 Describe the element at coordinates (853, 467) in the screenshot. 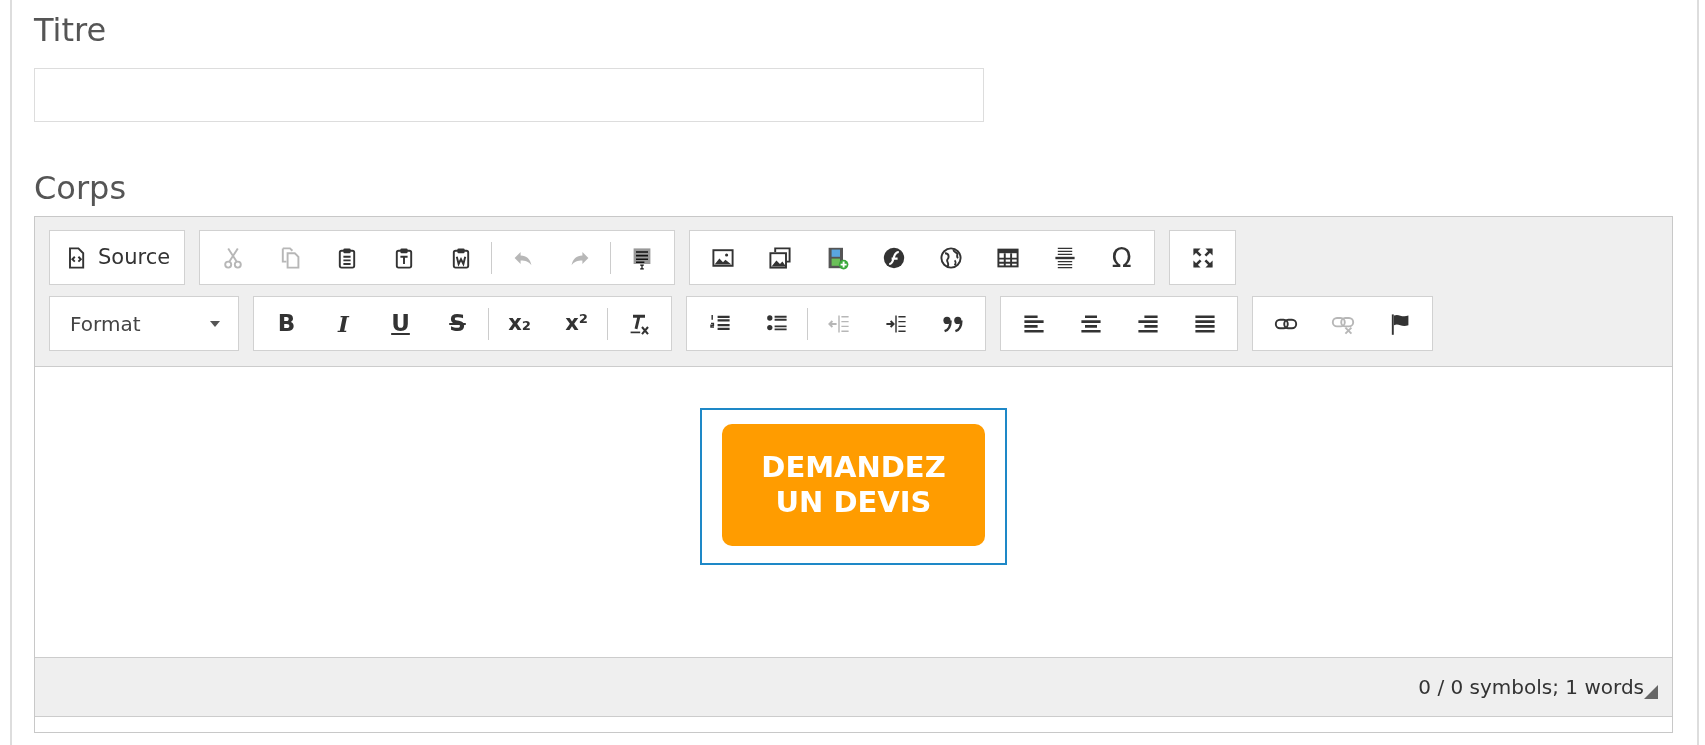

I see `banner-text: DEMANDEZ` at that location.